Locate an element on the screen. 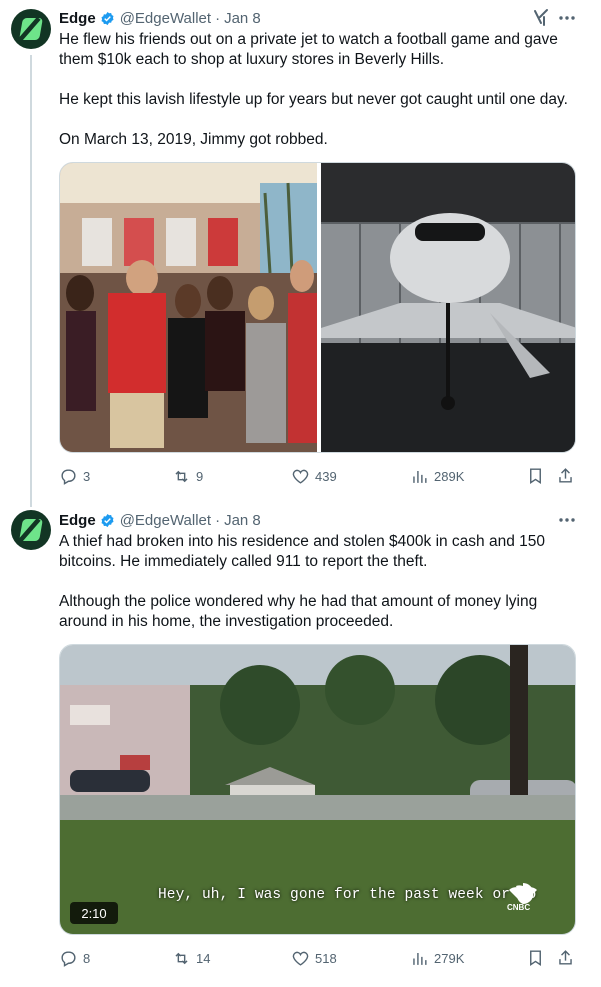 This screenshot has width=601, height=987. views-button: 289K is located at coordinates (437, 476).